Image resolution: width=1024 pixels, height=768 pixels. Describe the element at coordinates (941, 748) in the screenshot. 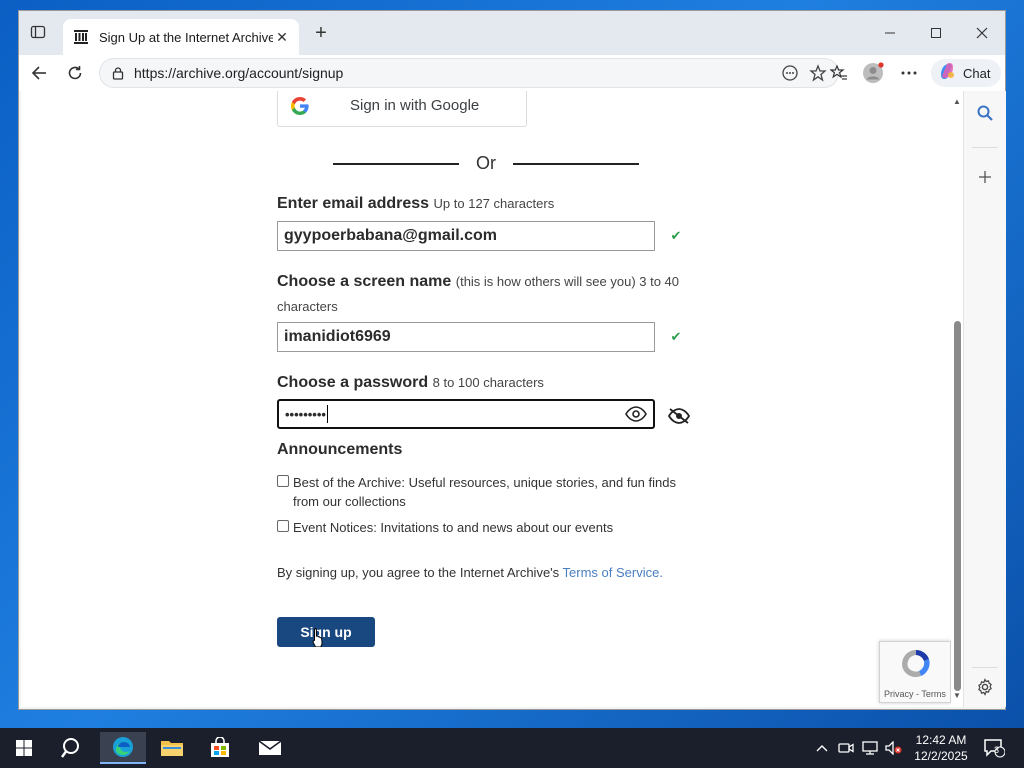

I see `taskbar-clock: 12:42 AM 12/2/2025` at that location.